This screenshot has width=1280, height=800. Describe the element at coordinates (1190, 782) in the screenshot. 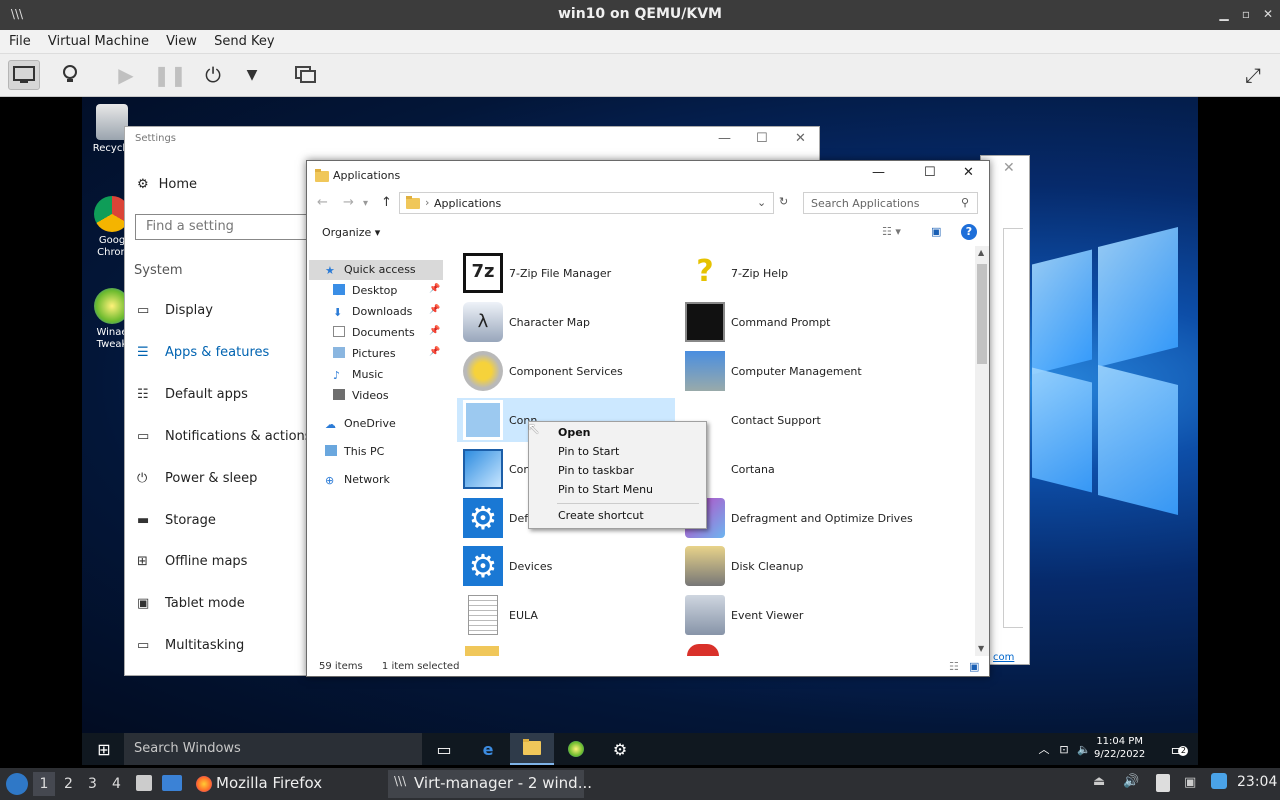

I see `battery-icon: ▣` at that location.